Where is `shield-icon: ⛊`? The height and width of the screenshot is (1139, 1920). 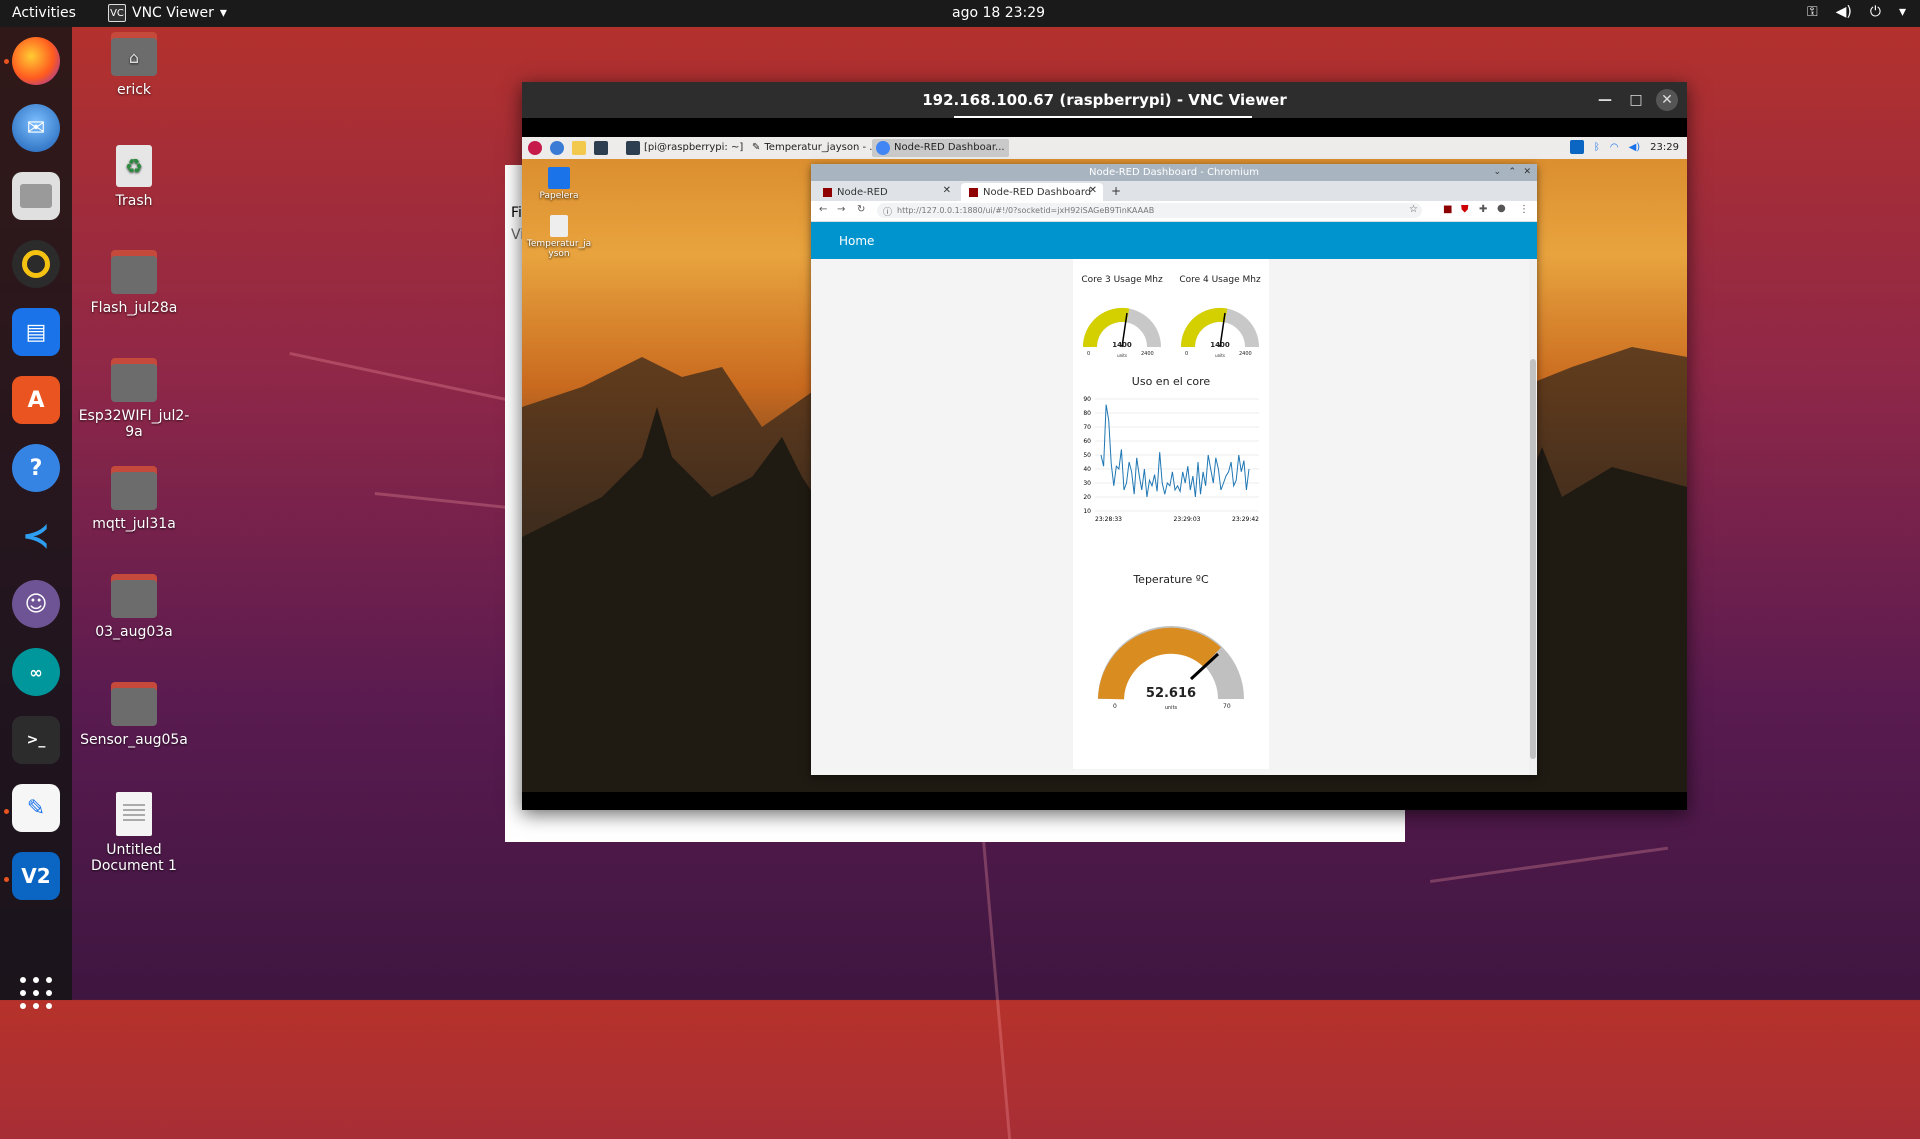
shield-icon: ⛊ is located at coordinates (1465, 209).